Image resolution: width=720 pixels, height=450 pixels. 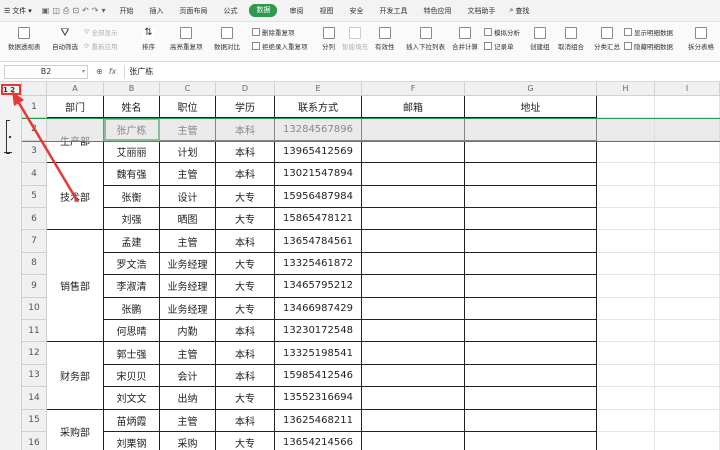 What do you see at coordinates (230, 11) in the screenshot?
I see `tab-3: 公式` at bounding box center [230, 11].